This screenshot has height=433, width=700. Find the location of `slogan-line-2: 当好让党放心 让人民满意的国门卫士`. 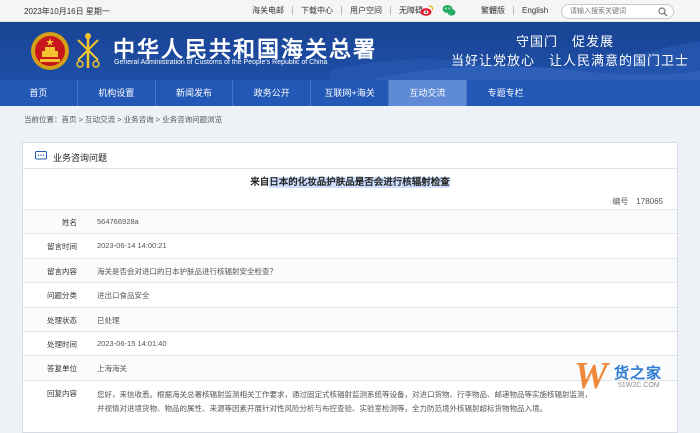

slogan-line-2: 当好让党放心 让人民满意的国门卫士 is located at coordinates (570, 60).